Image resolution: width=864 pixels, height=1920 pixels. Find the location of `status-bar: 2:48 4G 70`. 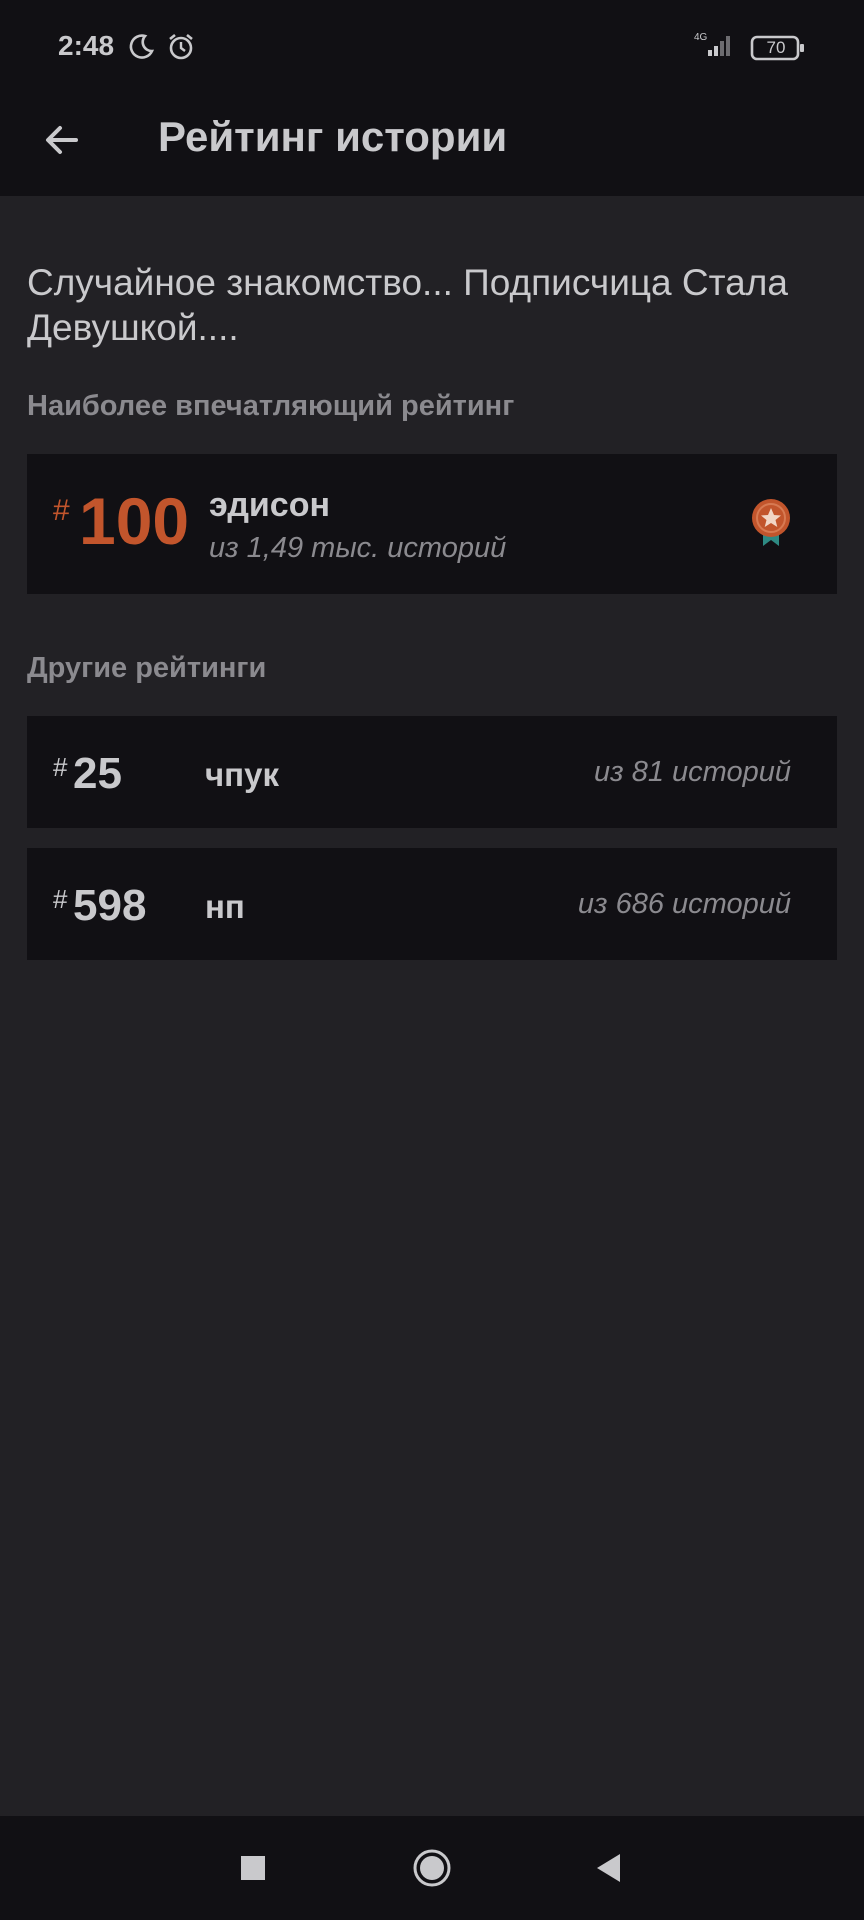

status-bar: 2:48 4G 70 is located at coordinates (432, 48).